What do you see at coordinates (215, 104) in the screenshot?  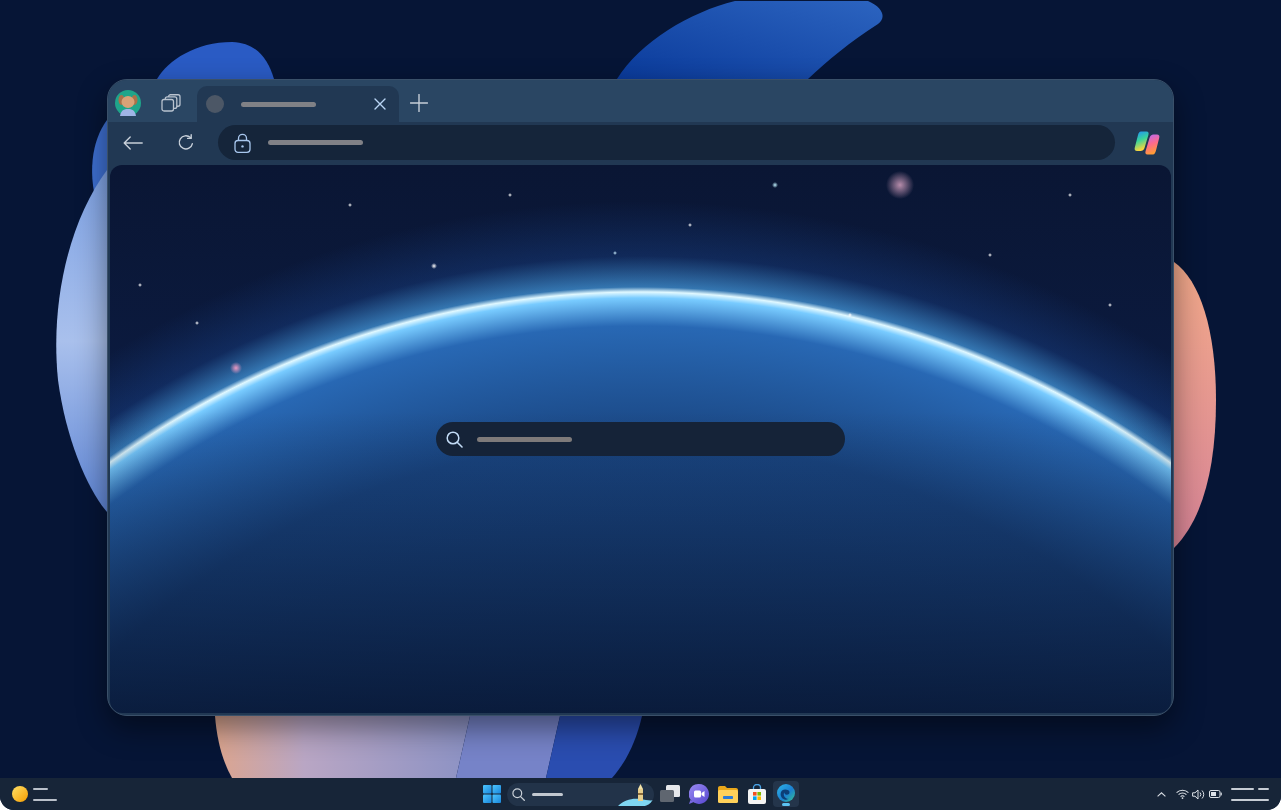 I see `favicon-icon` at bounding box center [215, 104].